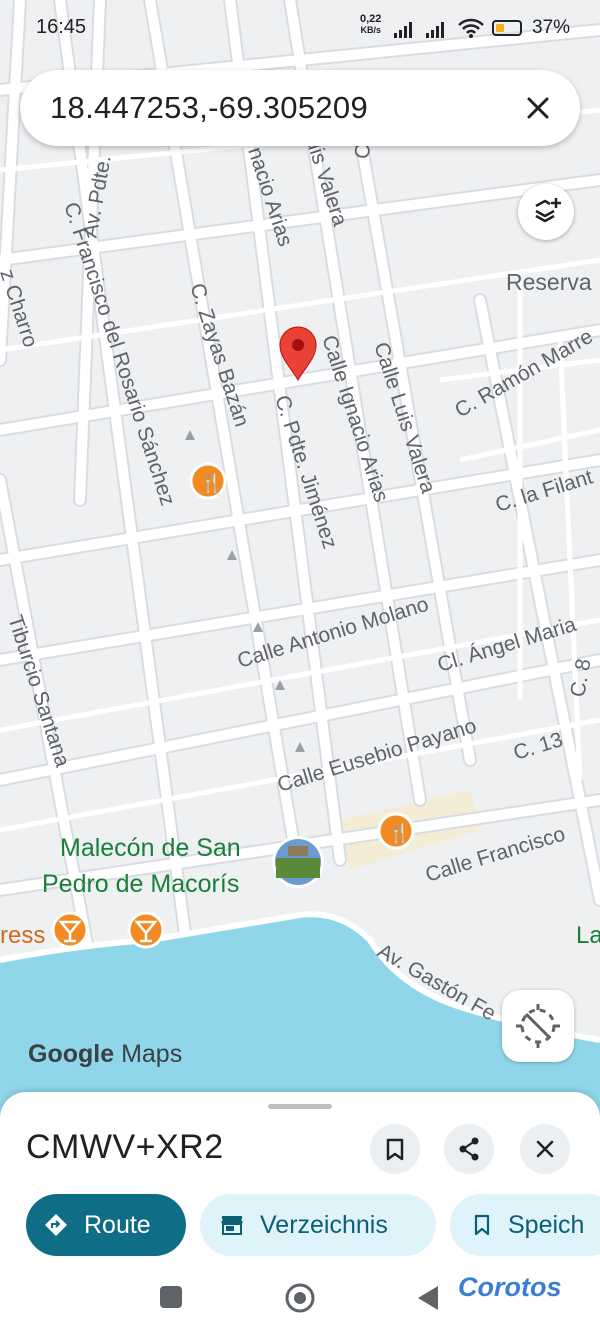  I want to click on share-icon, so click(469, 1149).